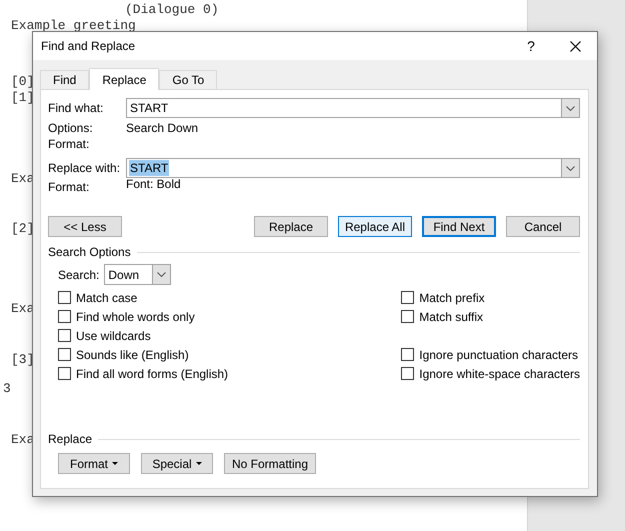  Describe the element at coordinates (153, 184) in the screenshot. I see `format-value: Font: Bold` at that location.